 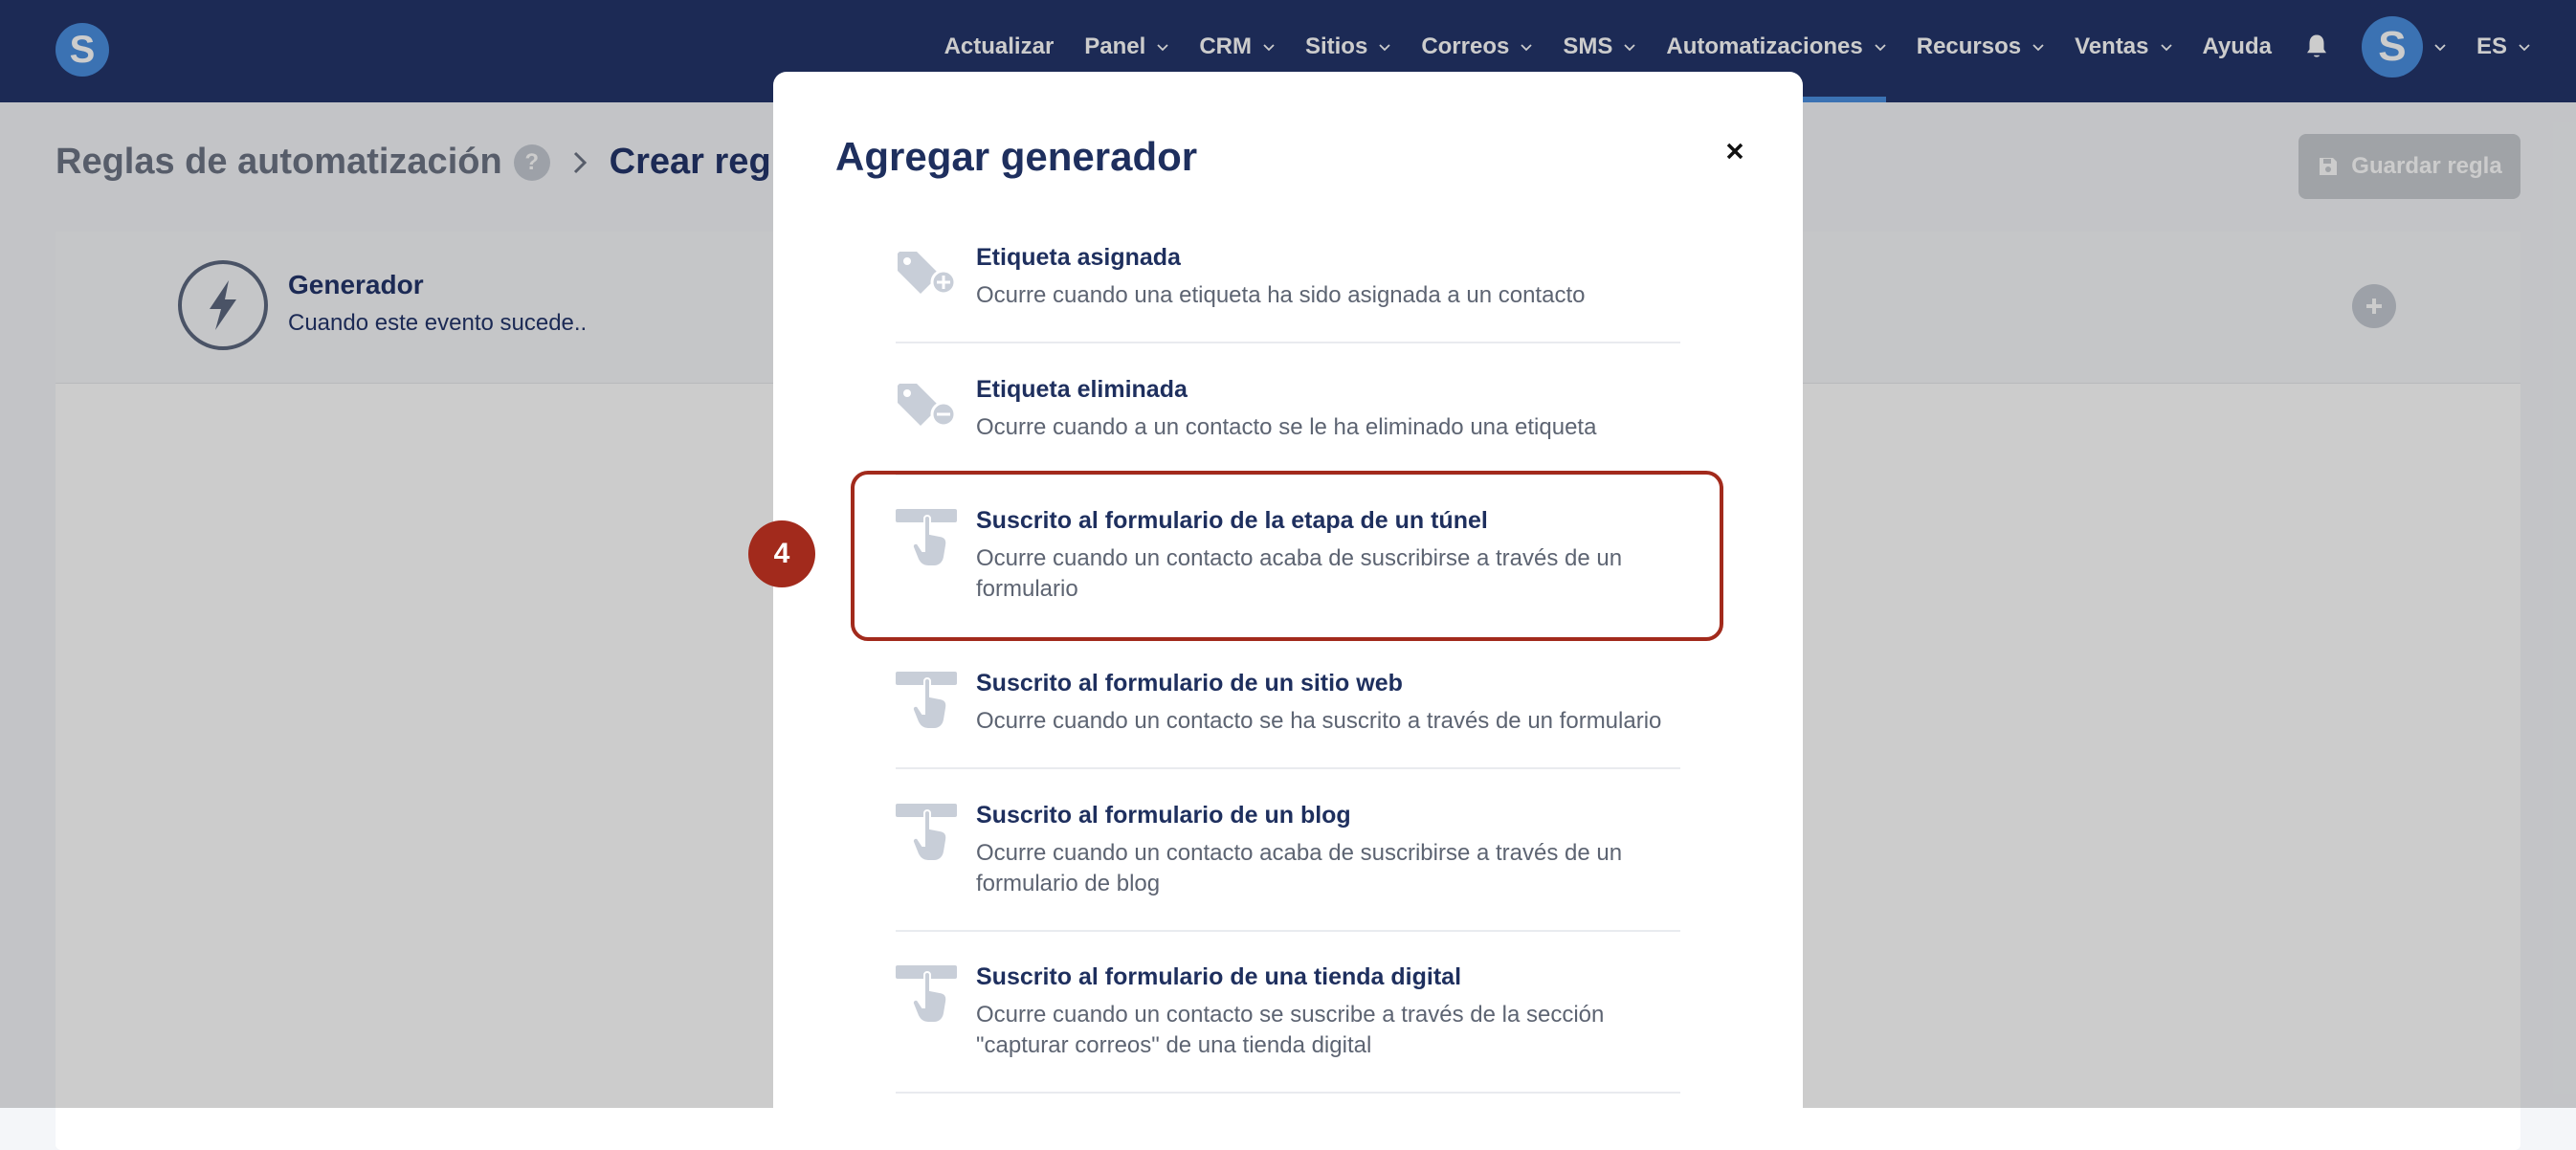 What do you see at coordinates (1082, 389) in the screenshot?
I see `option-title: Etiqueta eliminada` at bounding box center [1082, 389].